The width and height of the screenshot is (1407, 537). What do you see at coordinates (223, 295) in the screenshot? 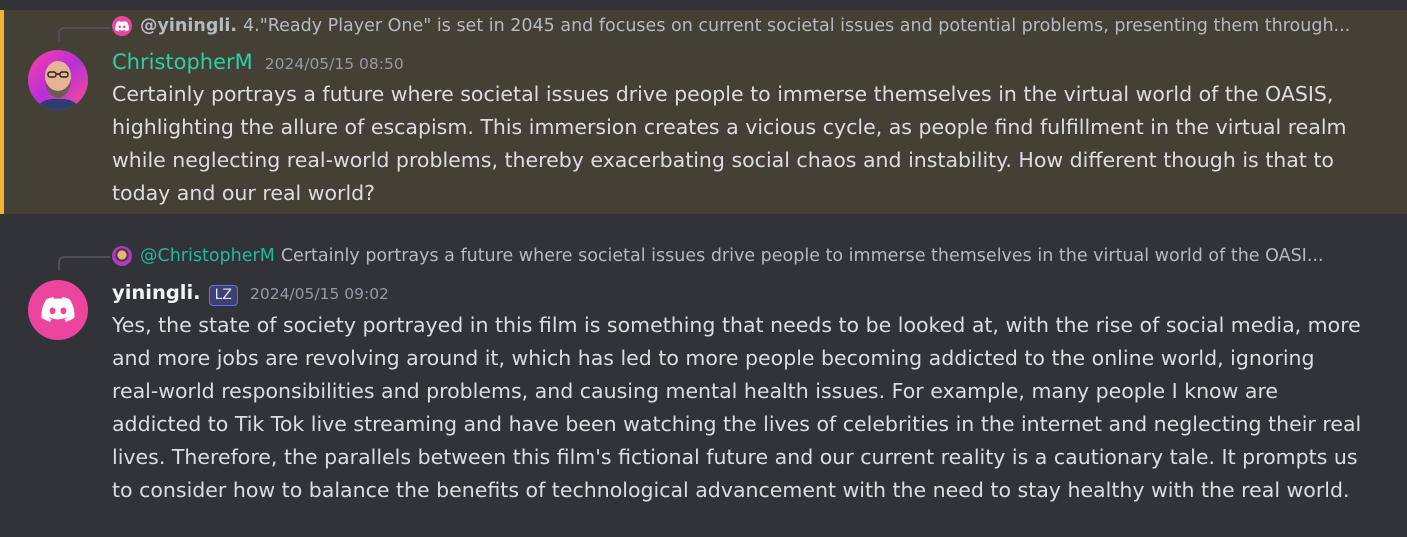
I see `server-tag-badge: LZ` at bounding box center [223, 295].